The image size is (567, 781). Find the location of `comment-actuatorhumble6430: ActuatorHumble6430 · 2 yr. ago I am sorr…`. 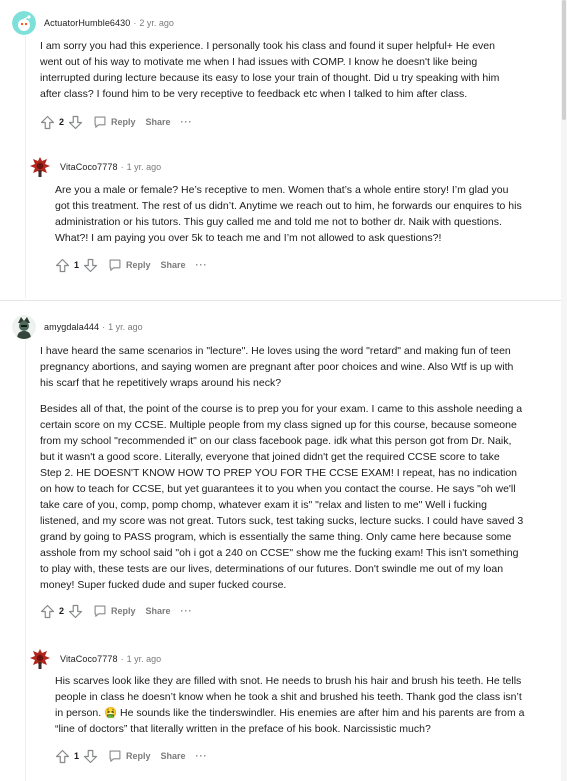

comment-actuatorhumble6430: ActuatorHumble6430 · 2 yr. ago I am sorr… is located at coordinates (269, 72).